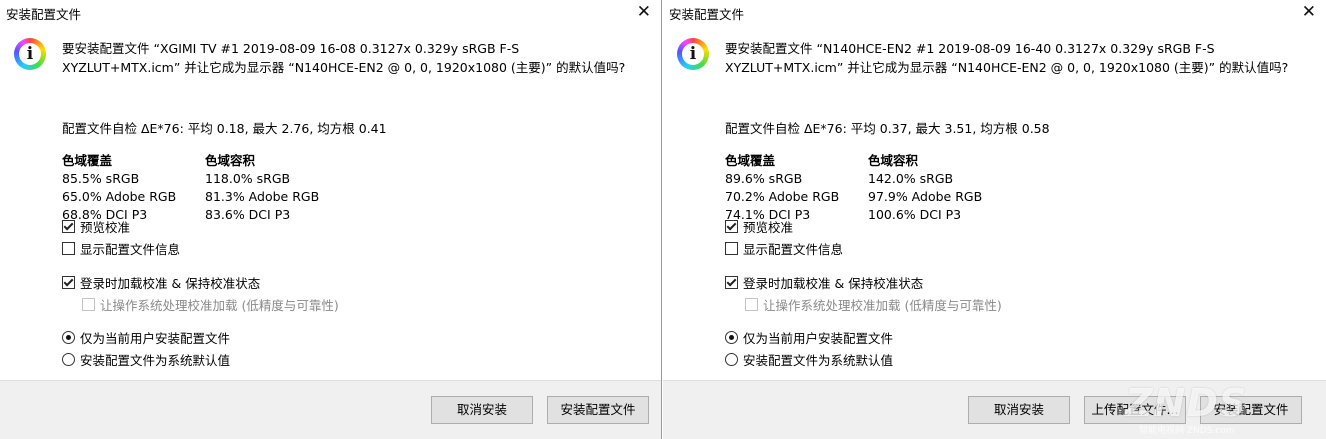  What do you see at coordinates (248, 214) in the screenshot?
I see `volume-dci-p3: 83.6% DCI P3` at bounding box center [248, 214].